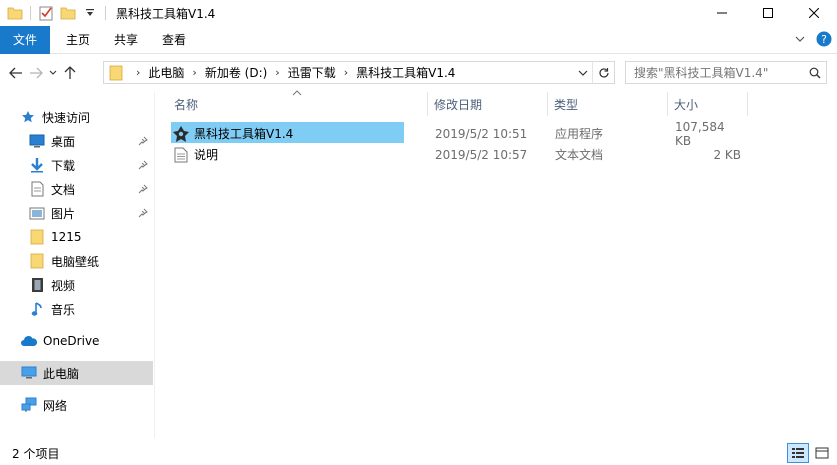  Describe the element at coordinates (46, 13) in the screenshot. I see `properties-icon` at that location.